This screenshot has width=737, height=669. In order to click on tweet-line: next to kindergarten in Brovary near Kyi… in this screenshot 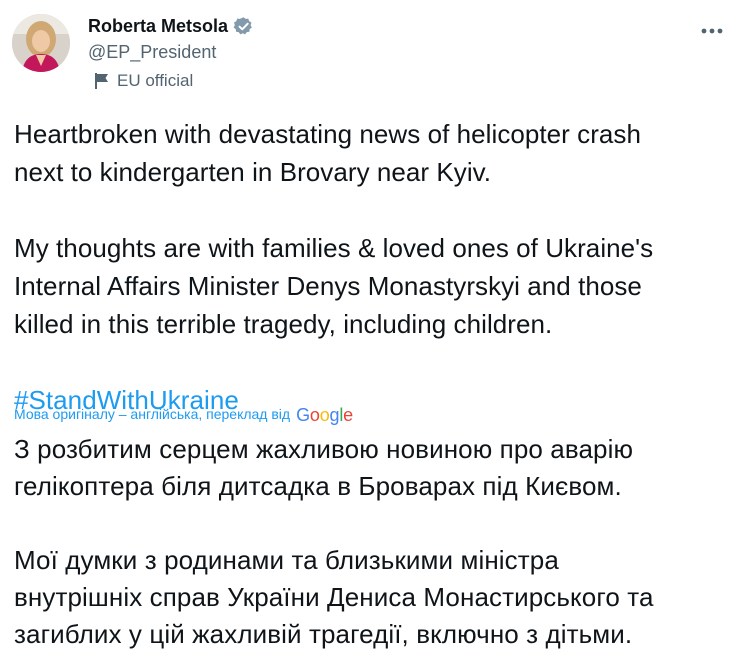, I will do `click(253, 172)`.